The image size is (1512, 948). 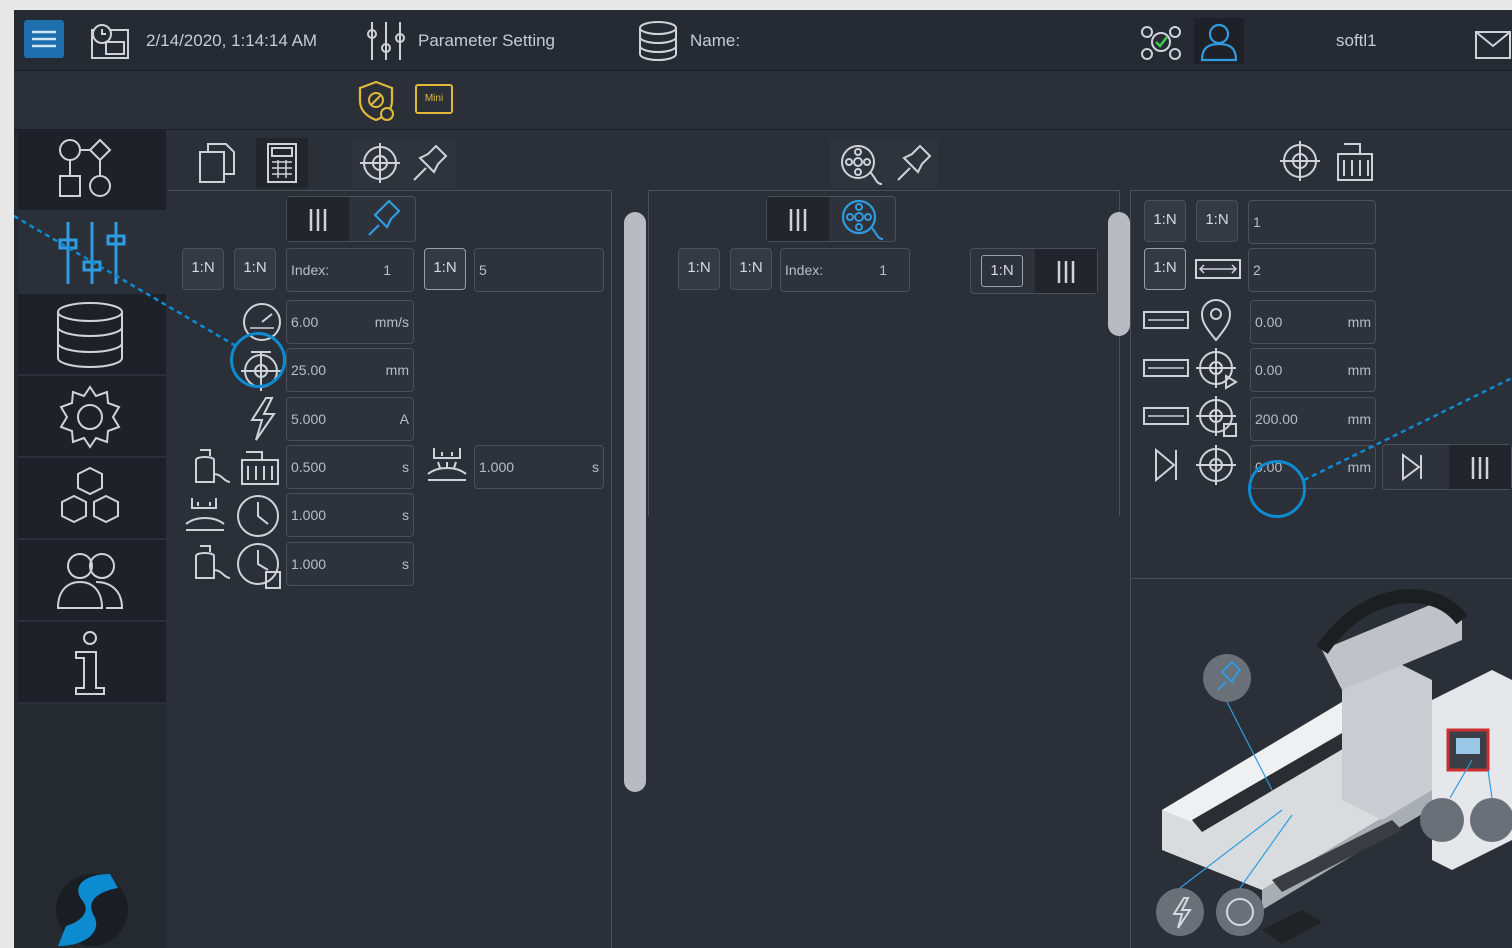 What do you see at coordinates (1334, 766) in the screenshot?
I see `machine-illustration` at bounding box center [1334, 766].